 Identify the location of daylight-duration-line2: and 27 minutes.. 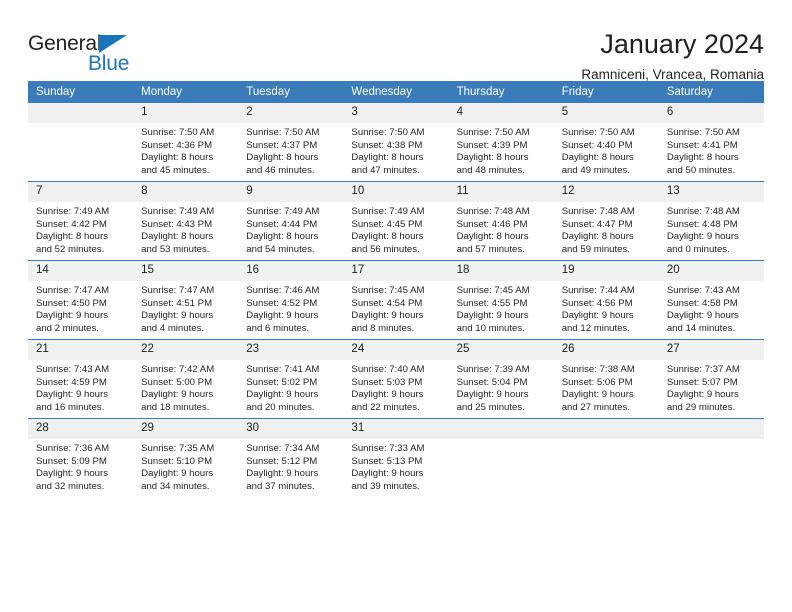
(595, 407).